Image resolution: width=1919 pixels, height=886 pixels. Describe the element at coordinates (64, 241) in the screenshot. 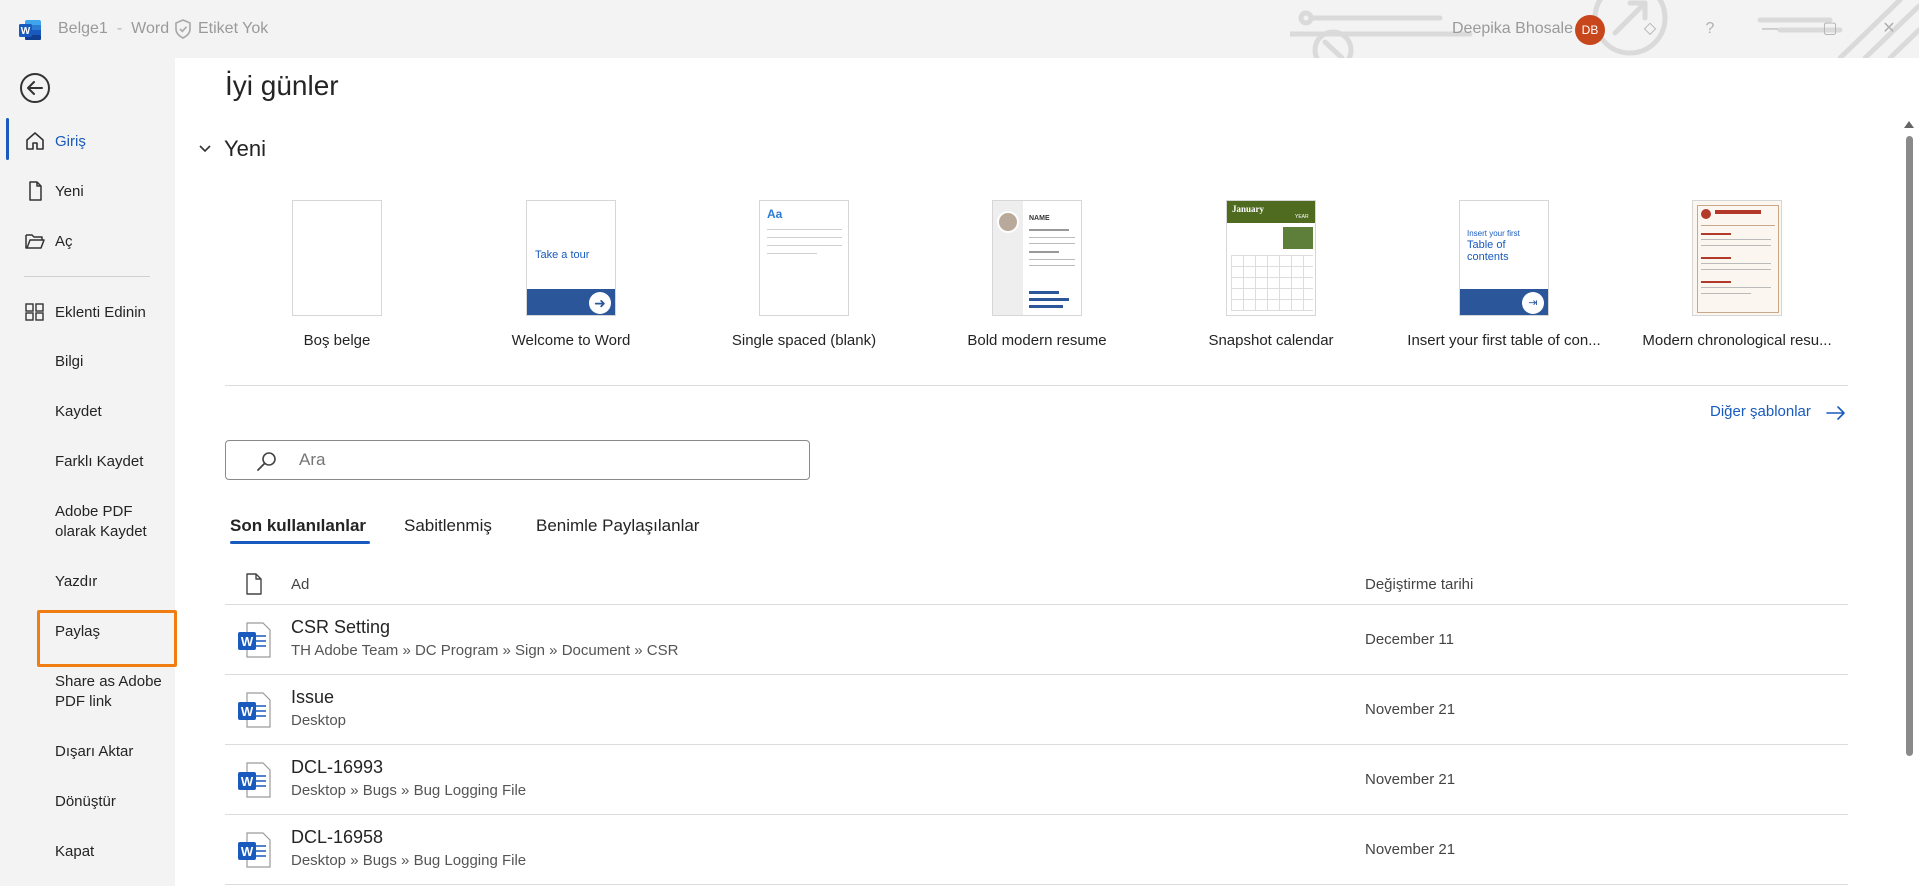

I see `sidebar-item-label: Aç` at that location.